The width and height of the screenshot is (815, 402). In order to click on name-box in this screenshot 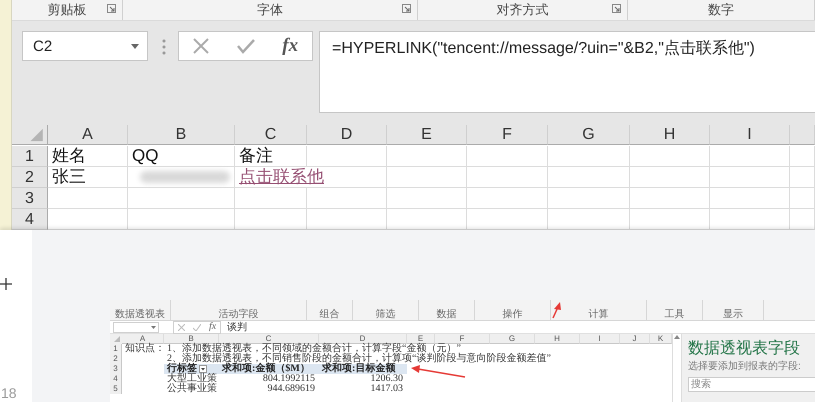, I will do `click(136, 327)`.